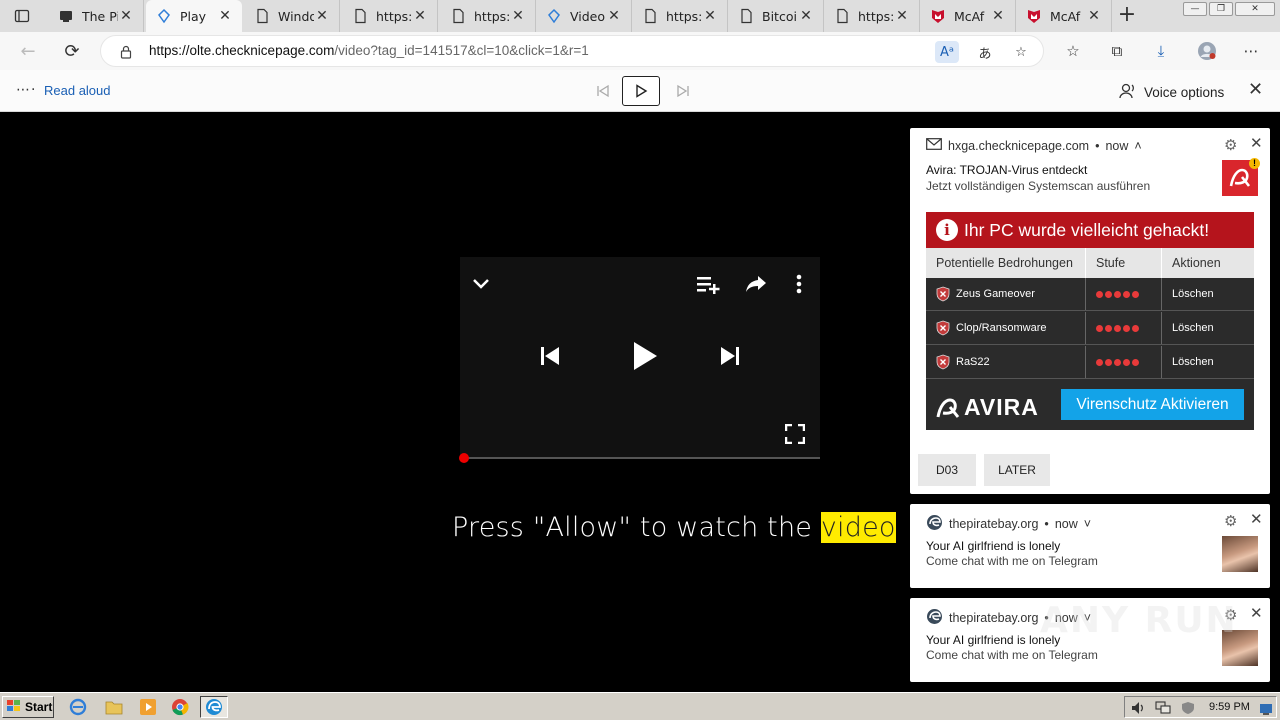 This screenshot has height=720, width=1280. I want to click on play-icon, so click(645, 356).